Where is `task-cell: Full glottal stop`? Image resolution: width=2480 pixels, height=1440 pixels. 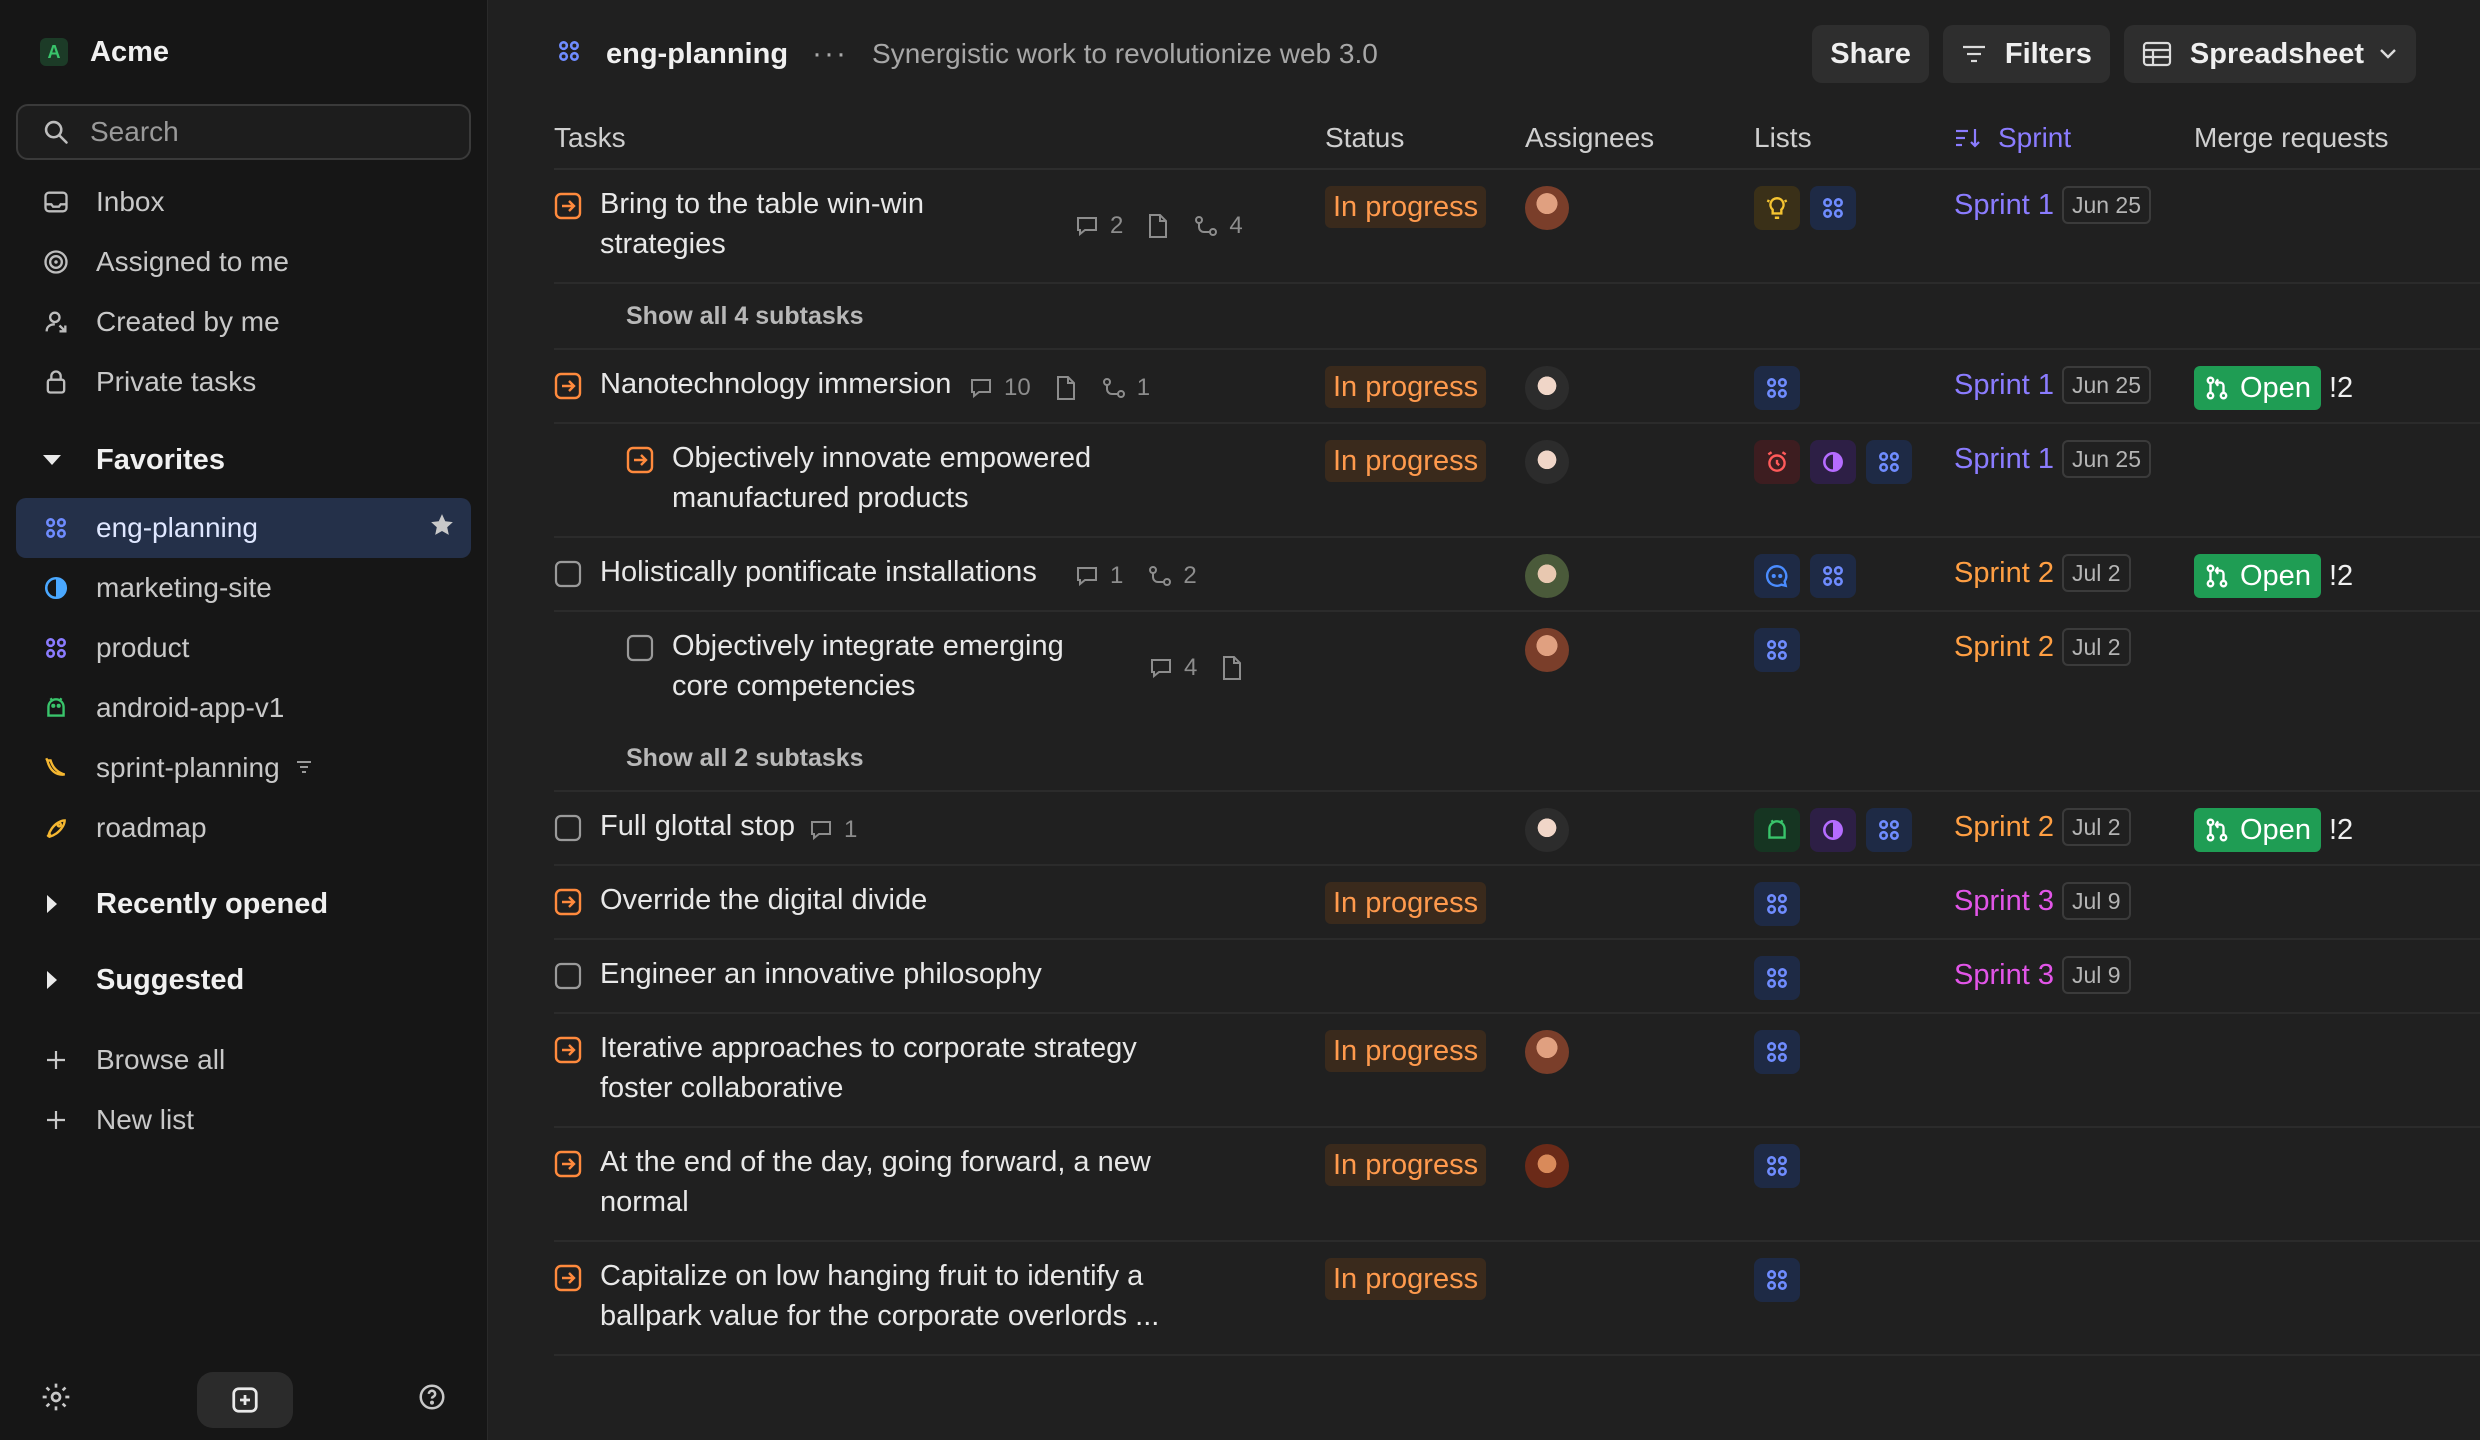
task-cell: Full glottal stop is located at coordinates (674, 819).